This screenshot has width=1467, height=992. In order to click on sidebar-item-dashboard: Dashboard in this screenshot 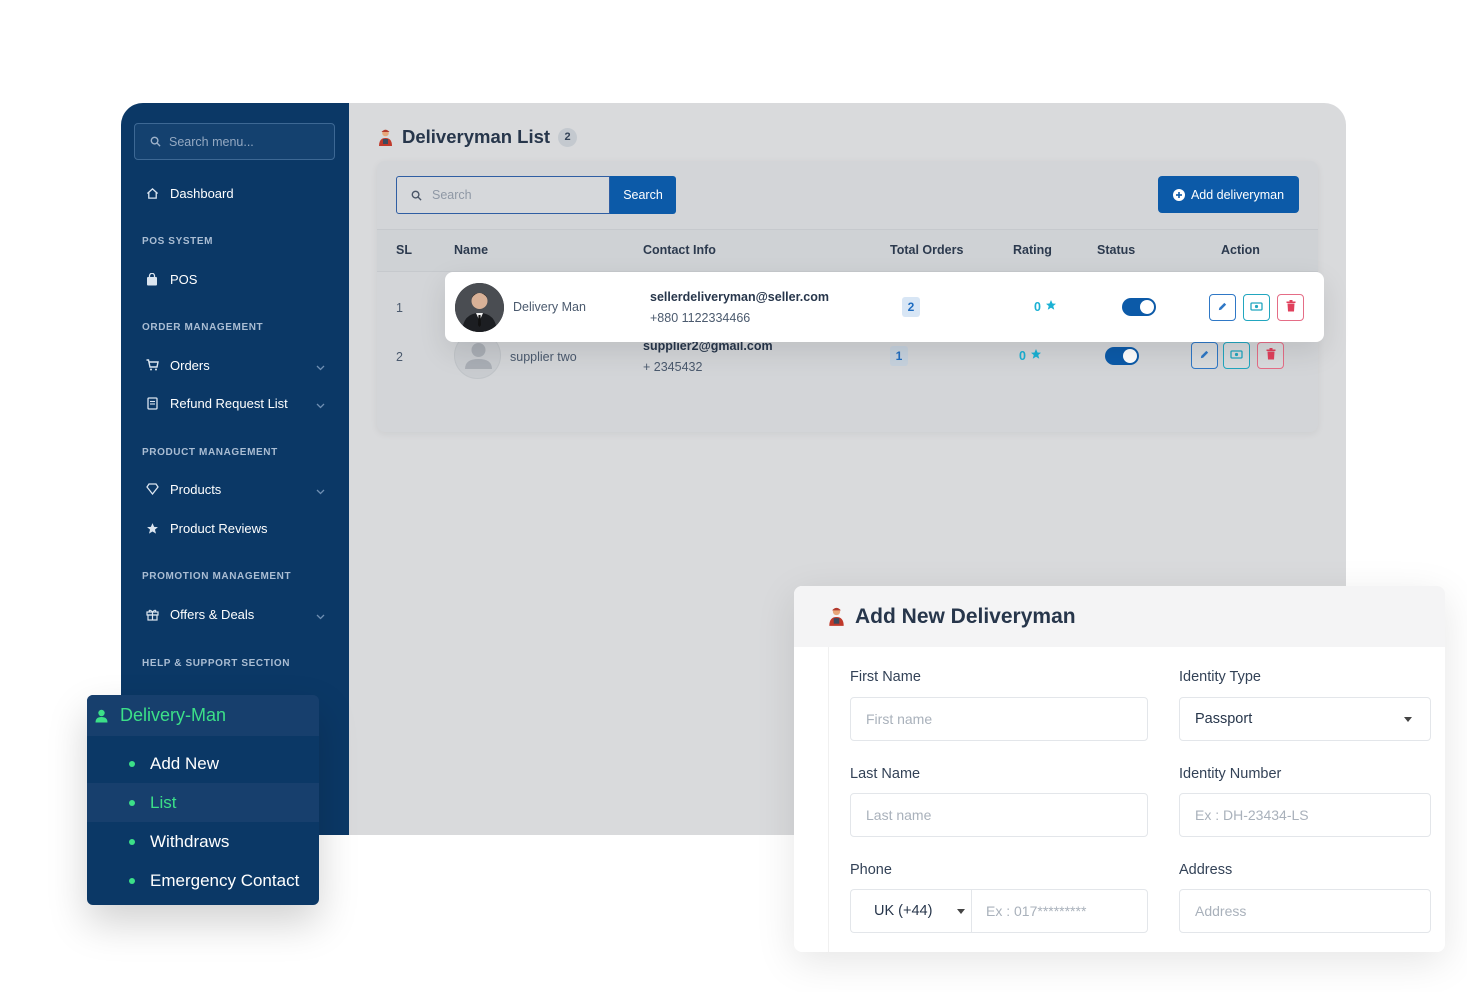, I will do `click(235, 193)`.